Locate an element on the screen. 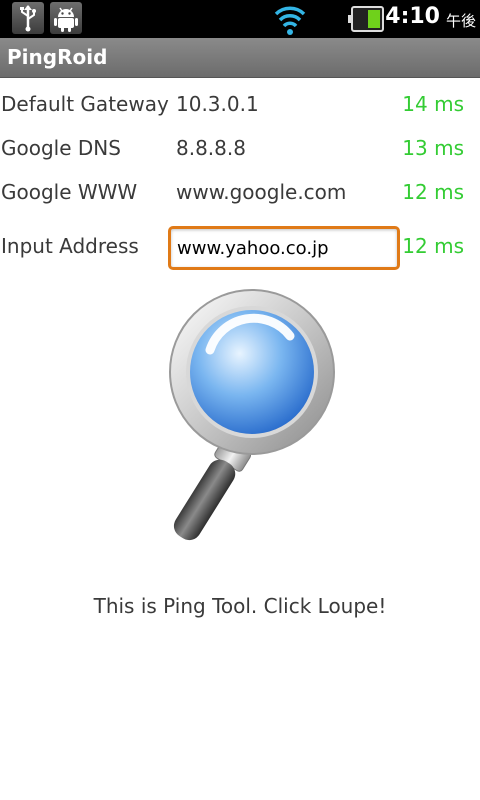  usb-icon is located at coordinates (28, 18).